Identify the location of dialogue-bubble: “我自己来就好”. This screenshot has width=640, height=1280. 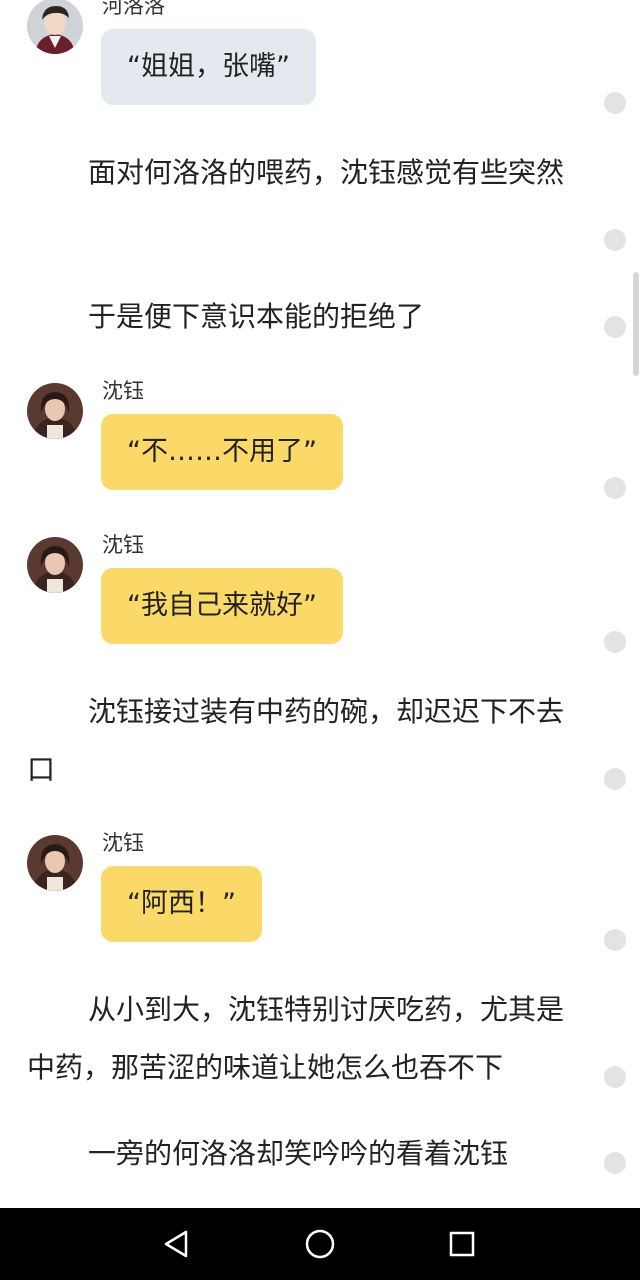
(222, 606).